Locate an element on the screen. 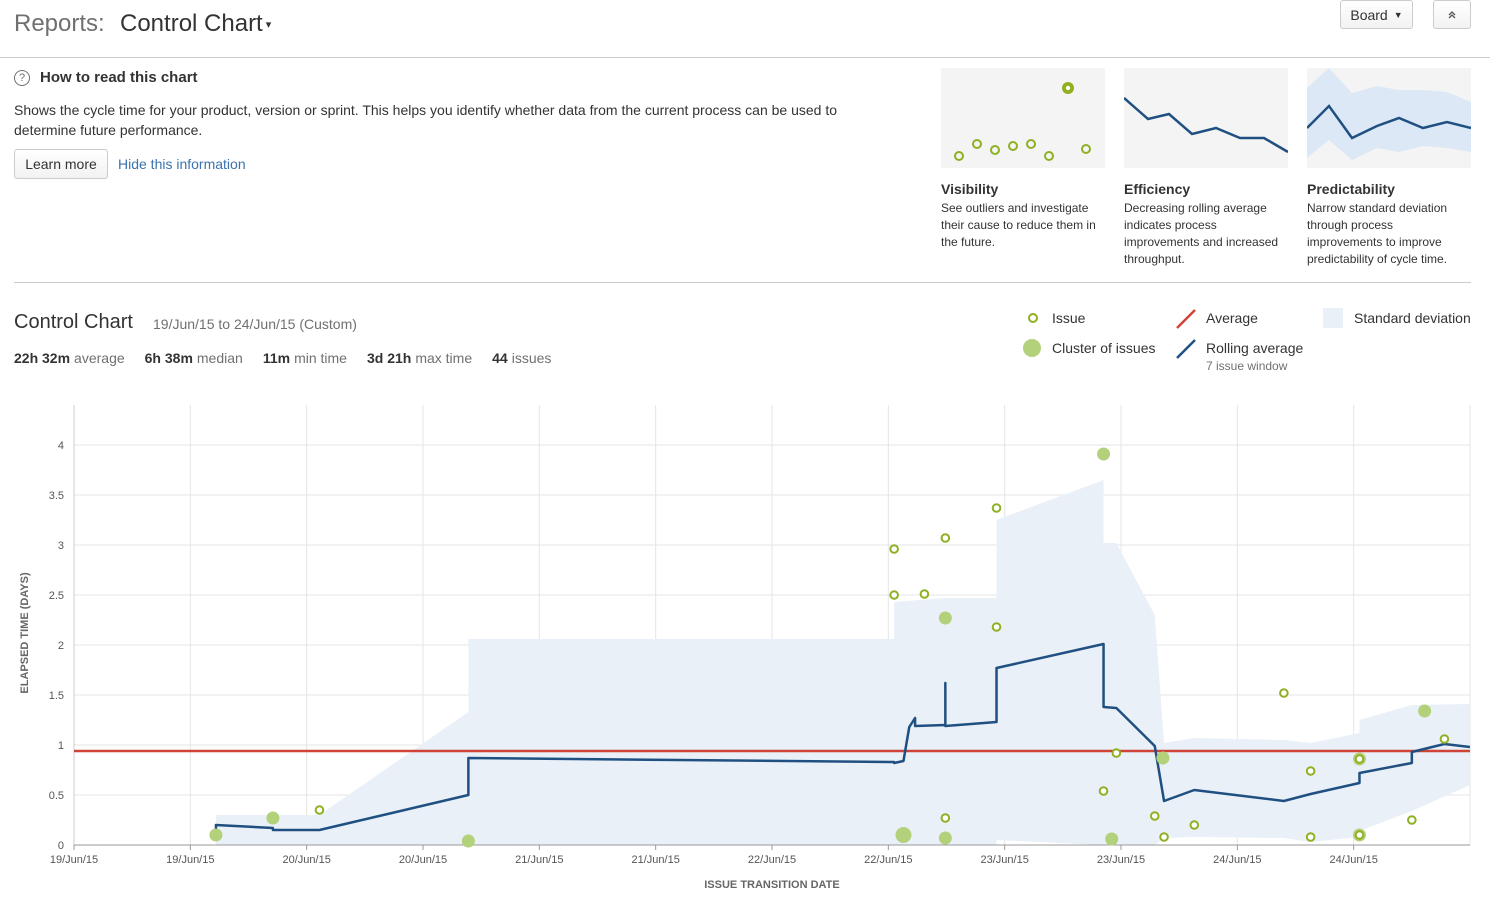 This screenshot has height=904, width=1490. caret-down-icon: ▾ is located at coordinates (268, 25).